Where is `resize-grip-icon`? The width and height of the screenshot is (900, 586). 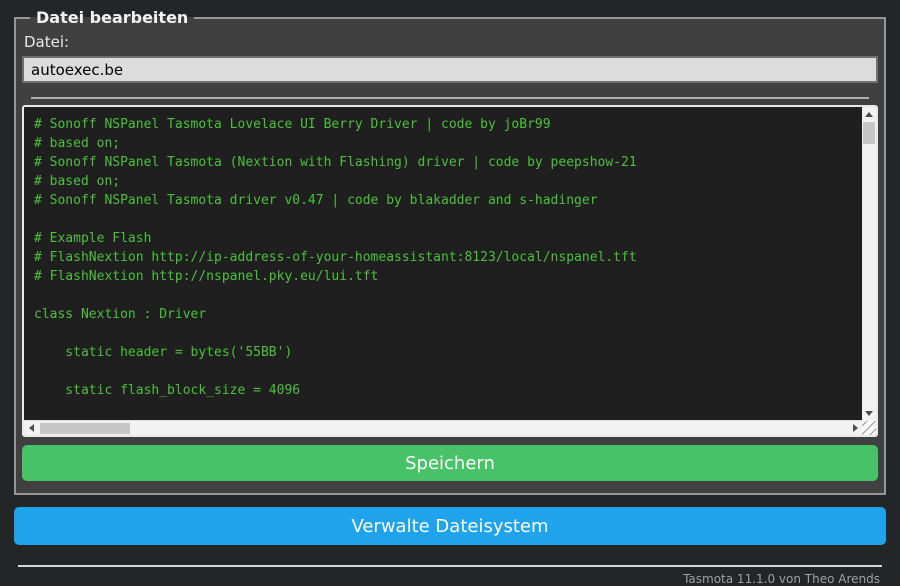
resize-grip-icon is located at coordinates (869, 428).